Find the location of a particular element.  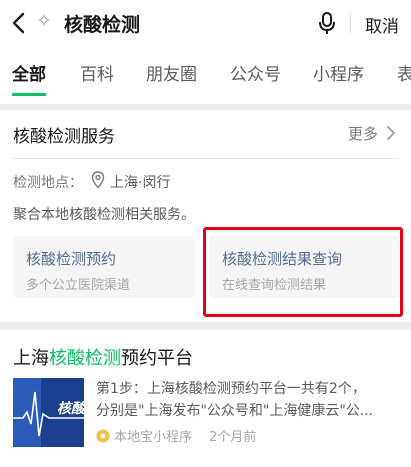

appointment-option: 核酸检测预约 多个公立医院渠道 is located at coordinates (104, 267).